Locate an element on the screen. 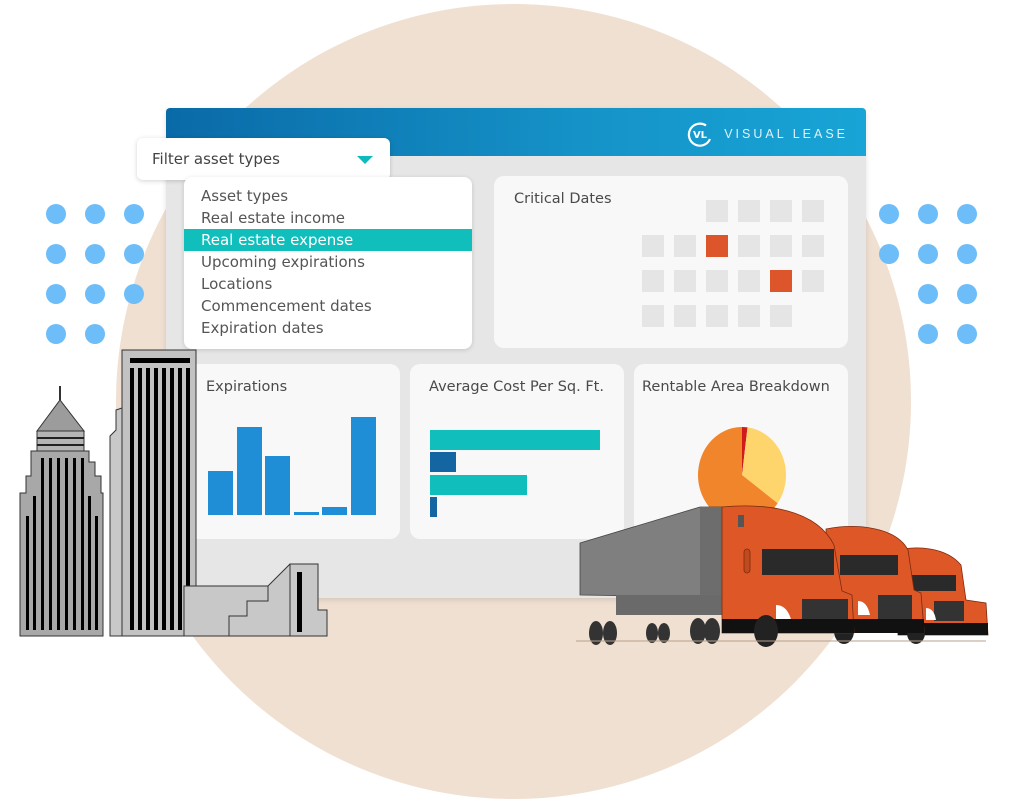  critical-dates-card: Critical Dates is located at coordinates (671, 262).